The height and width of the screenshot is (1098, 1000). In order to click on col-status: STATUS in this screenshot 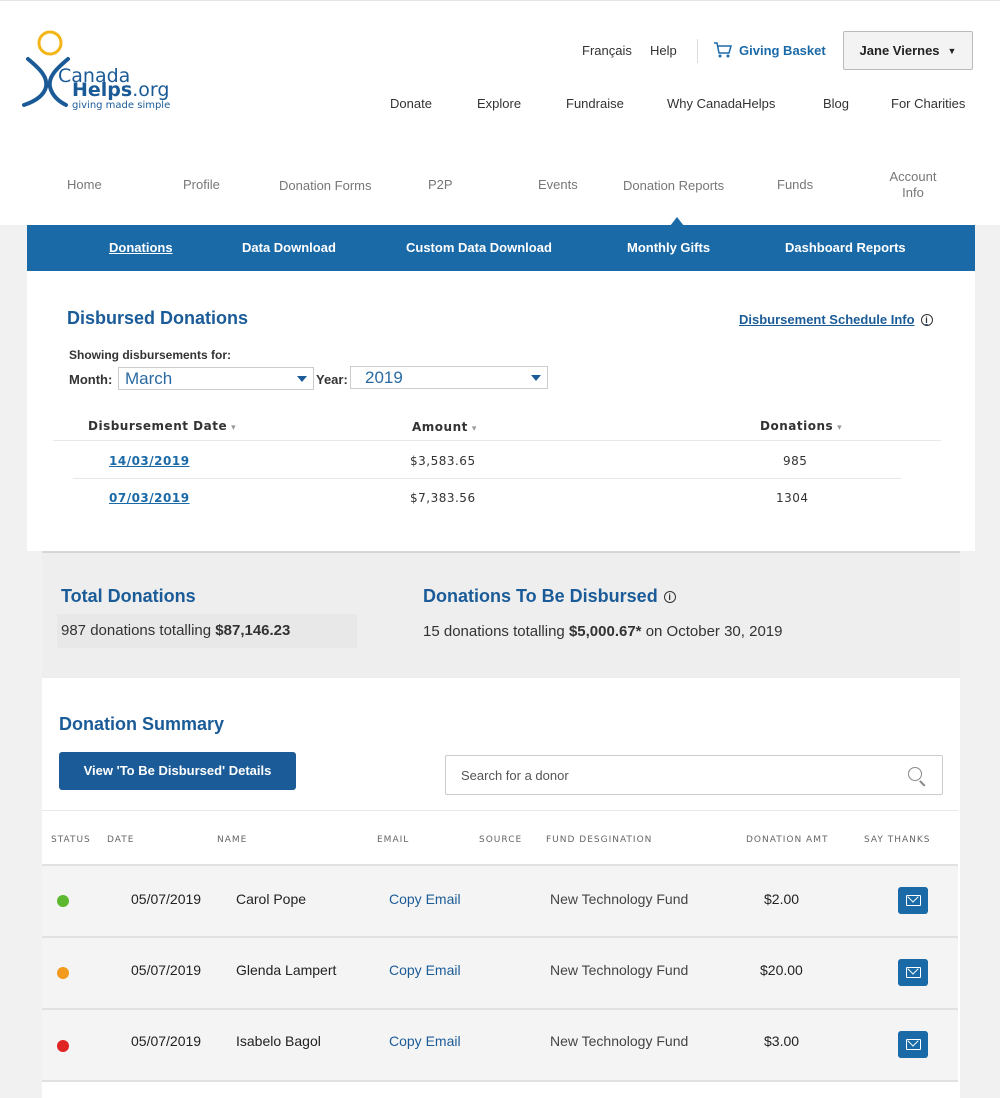, I will do `click(71, 840)`.